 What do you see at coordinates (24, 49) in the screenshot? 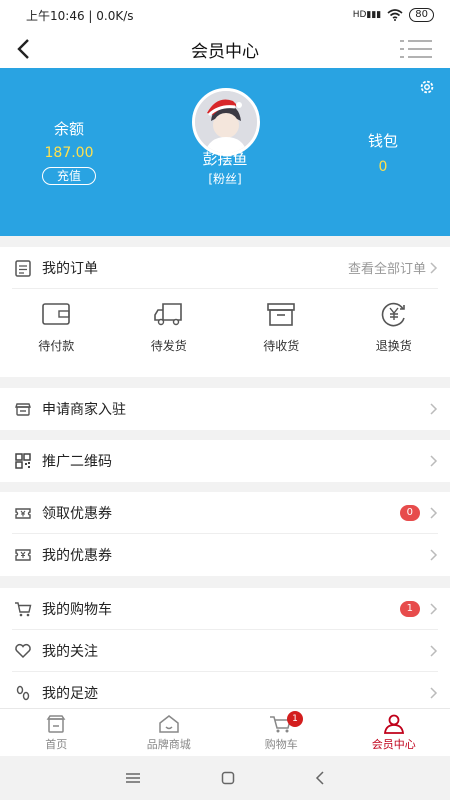
I see `back-icon` at bounding box center [24, 49].